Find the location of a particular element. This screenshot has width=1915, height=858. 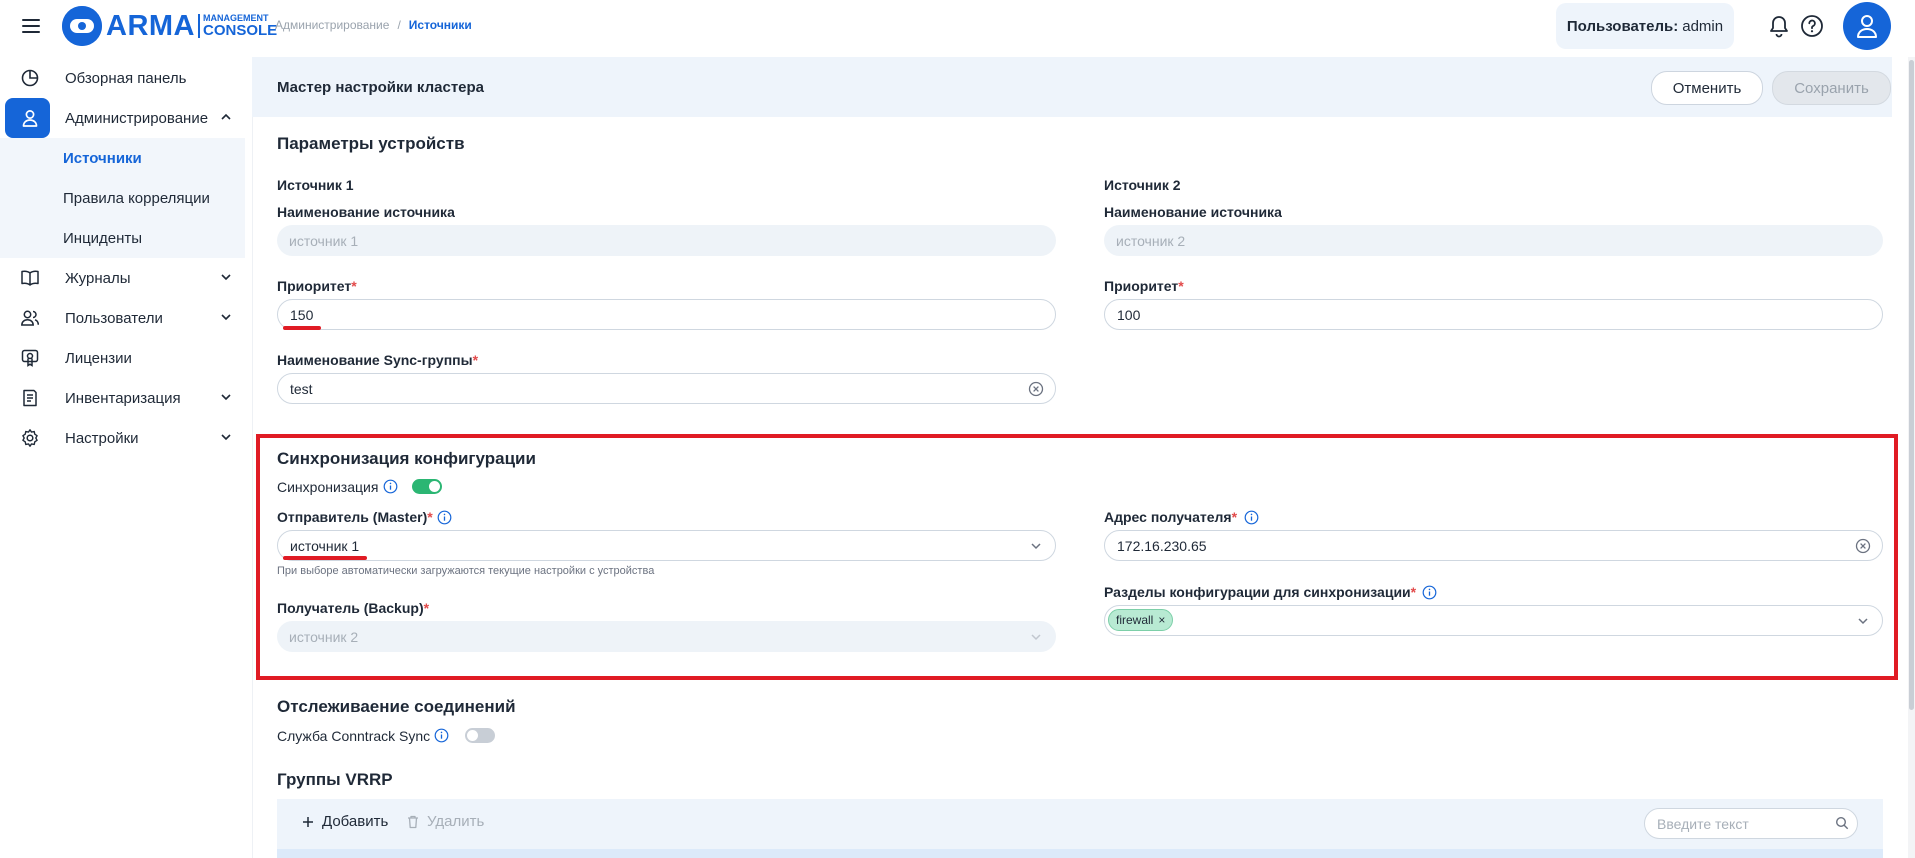

conntrack-toggle is located at coordinates (480, 735).